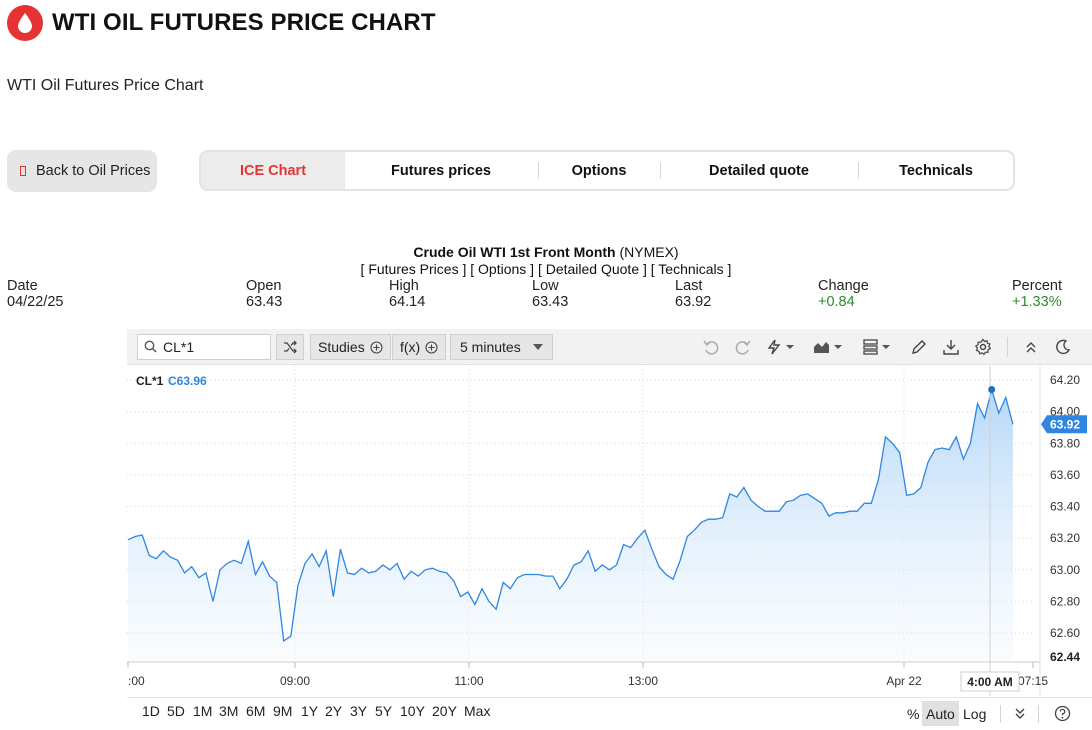 The image size is (1092, 730). I want to click on back-to-oil-prices-button: Back to Oil Prices, so click(82, 171).